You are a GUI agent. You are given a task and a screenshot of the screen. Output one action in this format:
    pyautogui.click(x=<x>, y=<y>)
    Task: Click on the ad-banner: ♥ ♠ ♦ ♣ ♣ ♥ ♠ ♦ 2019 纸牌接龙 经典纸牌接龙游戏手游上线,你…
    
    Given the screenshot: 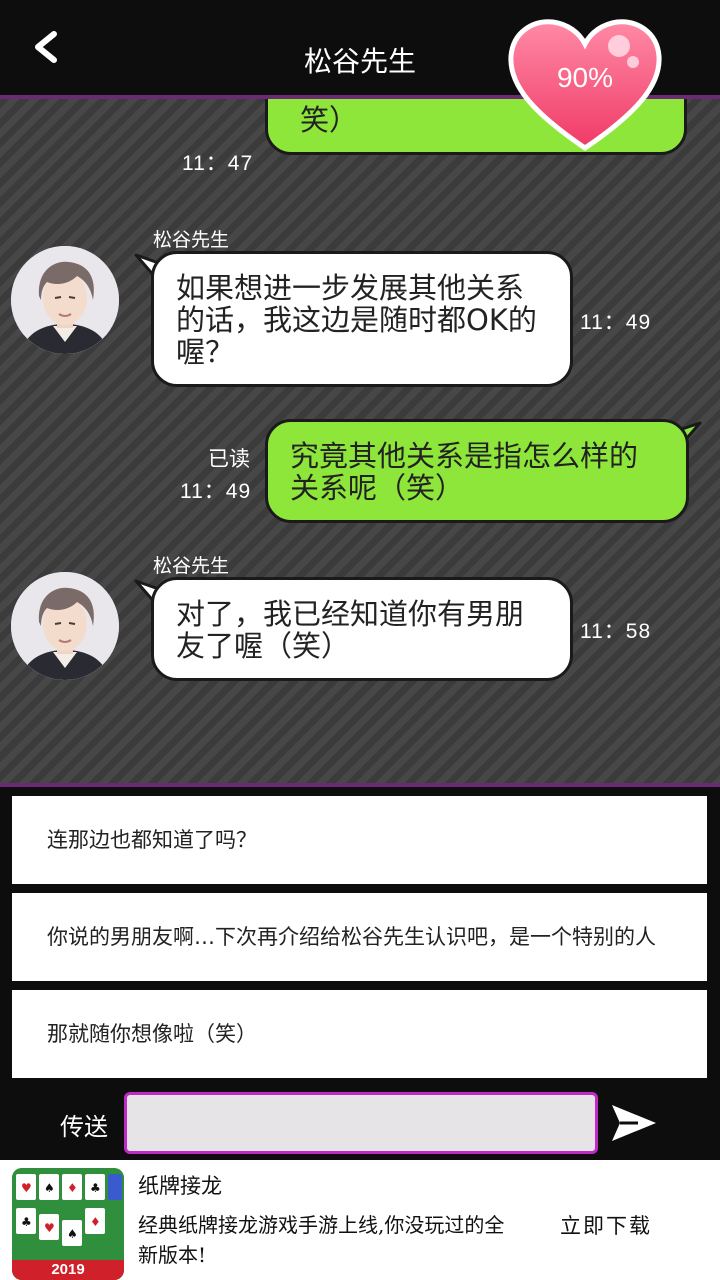 What is the action you would take?
    pyautogui.click(x=360, y=1220)
    